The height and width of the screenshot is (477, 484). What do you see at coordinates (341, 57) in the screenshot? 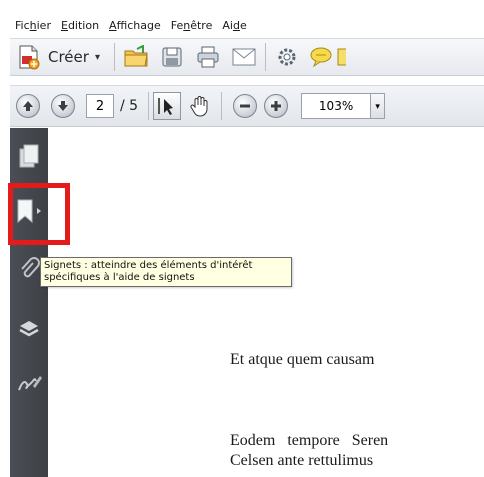
I see `highlight-tool-icon` at bounding box center [341, 57].